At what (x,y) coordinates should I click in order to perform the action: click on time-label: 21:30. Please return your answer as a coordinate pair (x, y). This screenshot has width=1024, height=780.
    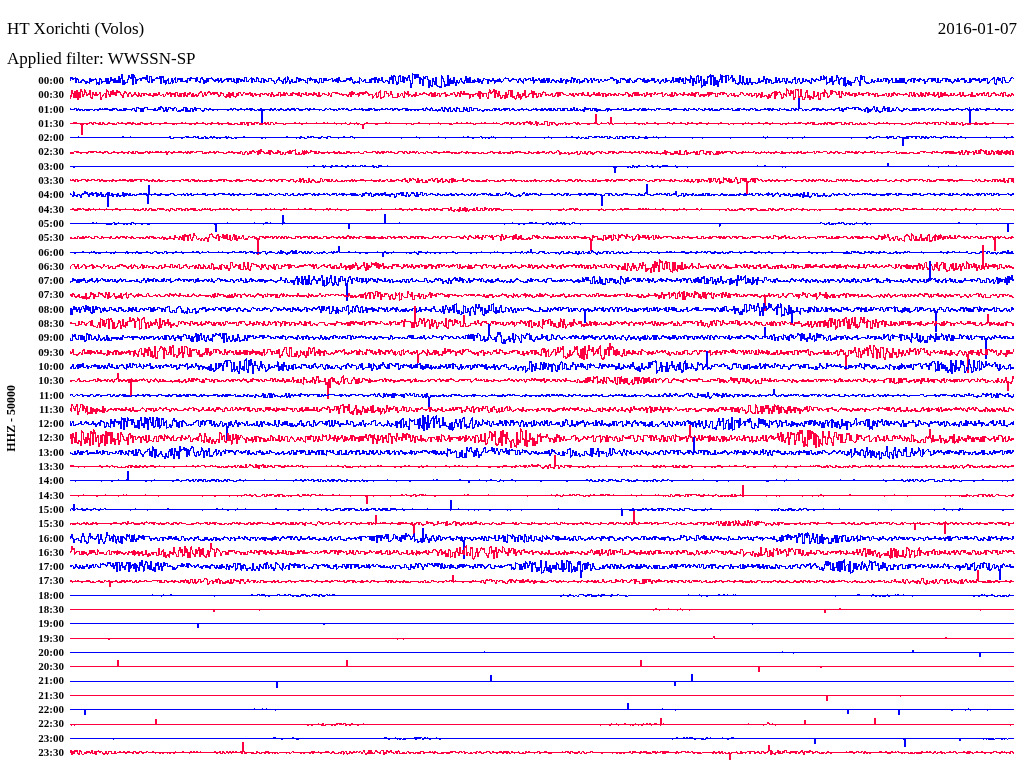
    Looking at the image, I should click on (51, 695).